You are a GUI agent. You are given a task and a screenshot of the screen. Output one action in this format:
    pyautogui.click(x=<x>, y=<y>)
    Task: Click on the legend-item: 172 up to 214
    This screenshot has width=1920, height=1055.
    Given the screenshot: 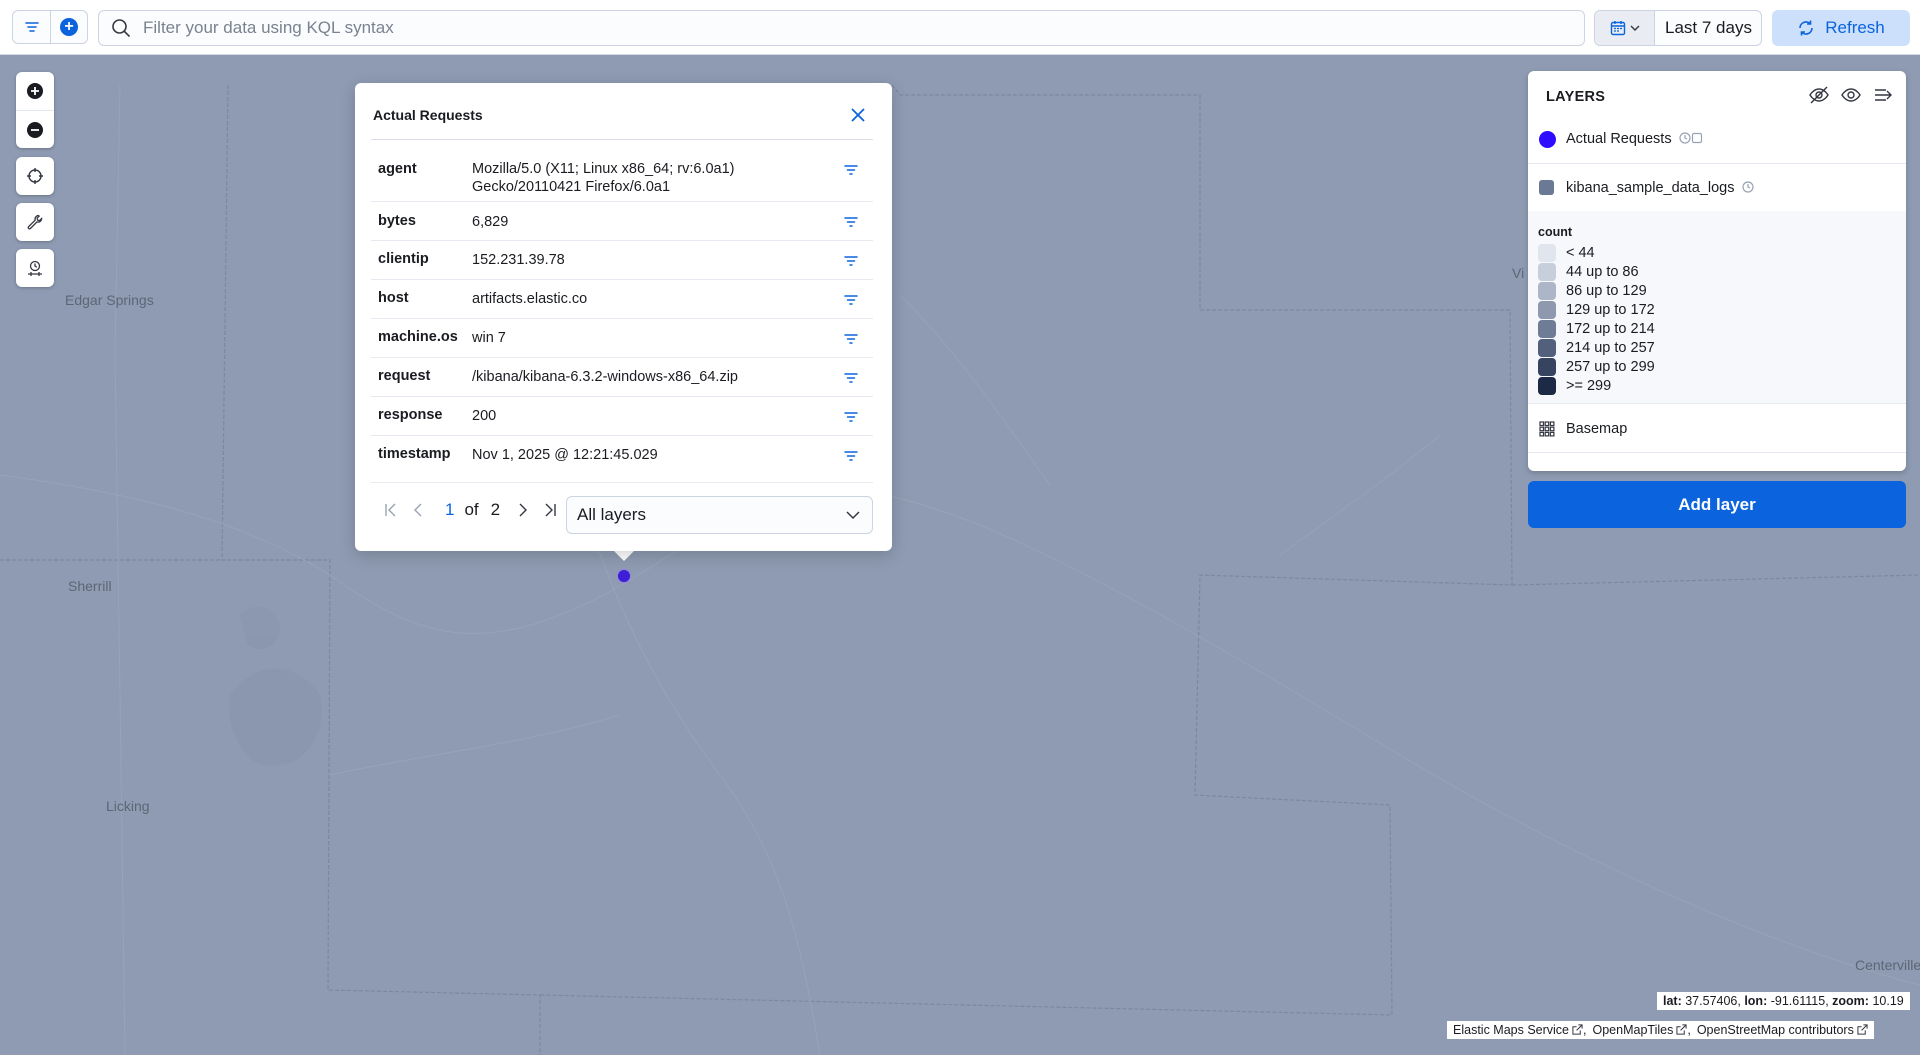 What is the action you would take?
    pyautogui.click(x=1596, y=329)
    